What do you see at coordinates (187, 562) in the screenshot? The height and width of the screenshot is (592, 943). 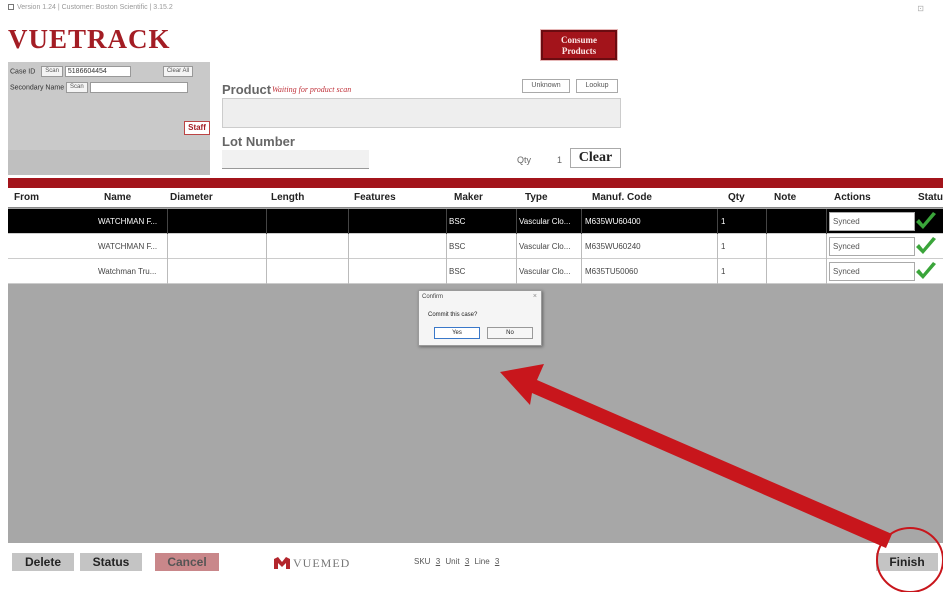 I see `cancel-button: Cancel` at bounding box center [187, 562].